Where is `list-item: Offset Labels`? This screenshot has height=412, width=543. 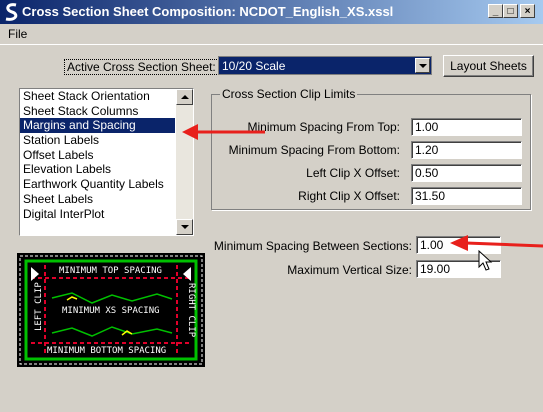
list-item: Offset Labels is located at coordinates (97, 155).